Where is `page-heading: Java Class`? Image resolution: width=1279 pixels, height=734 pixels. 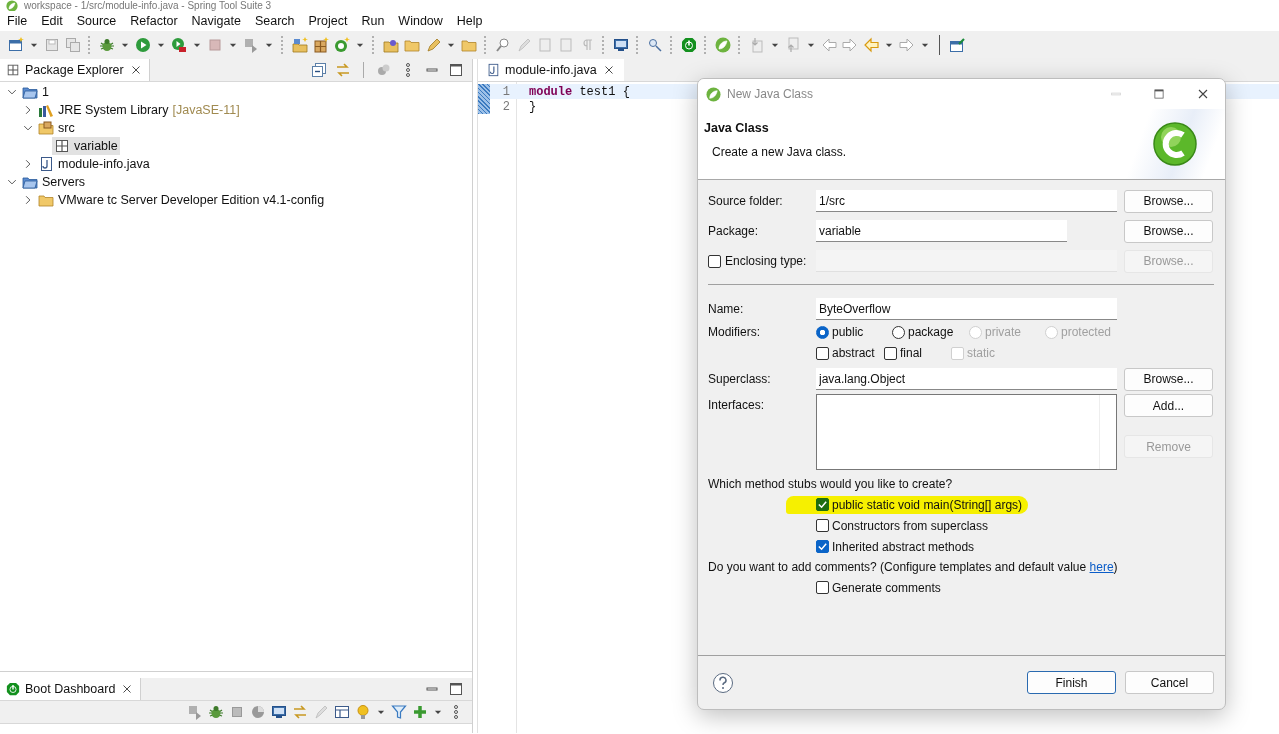 page-heading: Java Class is located at coordinates (737, 128).